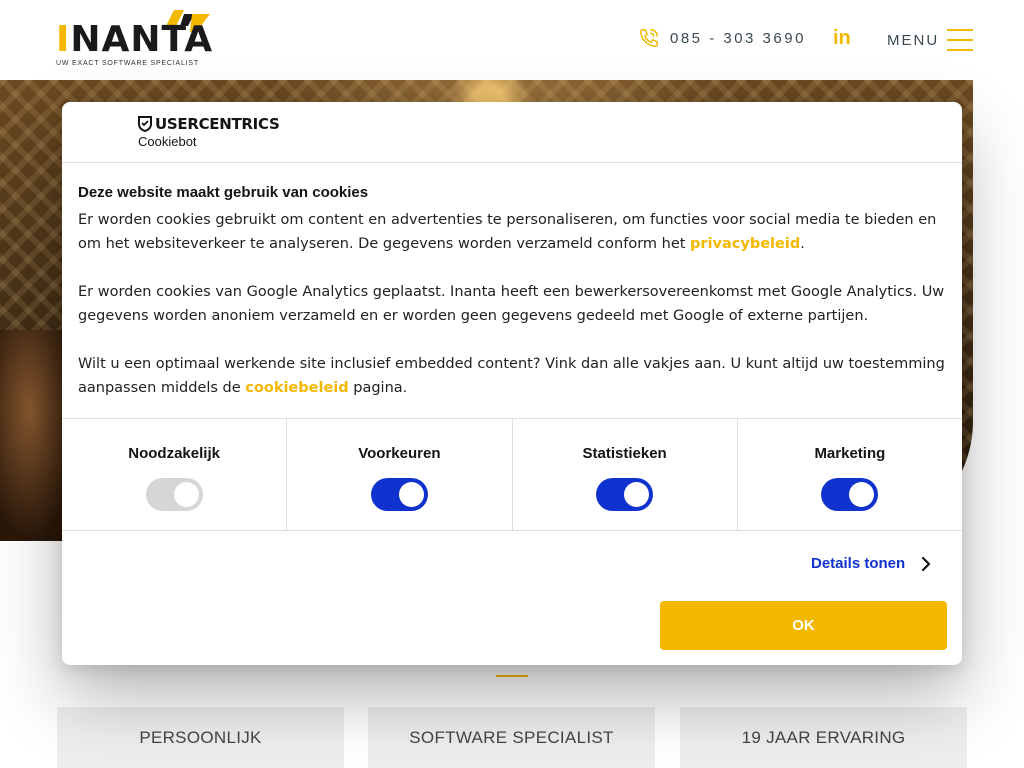 This screenshot has height=768, width=1024. Describe the element at coordinates (127, 63) in the screenshot. I see `logo-tagline: UW EXACT SOFTWARE SPECIALIST` at that location.